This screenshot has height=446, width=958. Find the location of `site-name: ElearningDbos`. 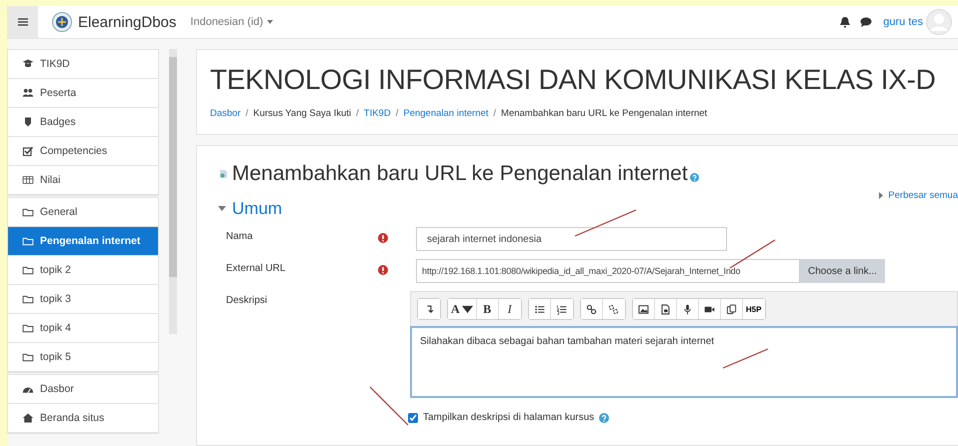

site-name: ElearningDbos is located at coordinates (127, 22).